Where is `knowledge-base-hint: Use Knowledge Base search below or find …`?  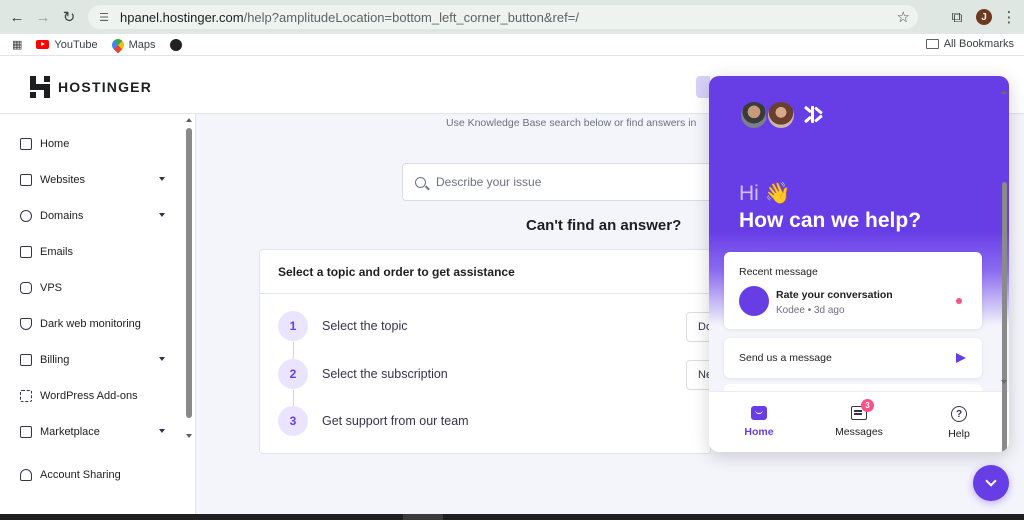 knowledge-base-hint: Use Knowledge Base search below or find … is located at coordinates (571, 123).